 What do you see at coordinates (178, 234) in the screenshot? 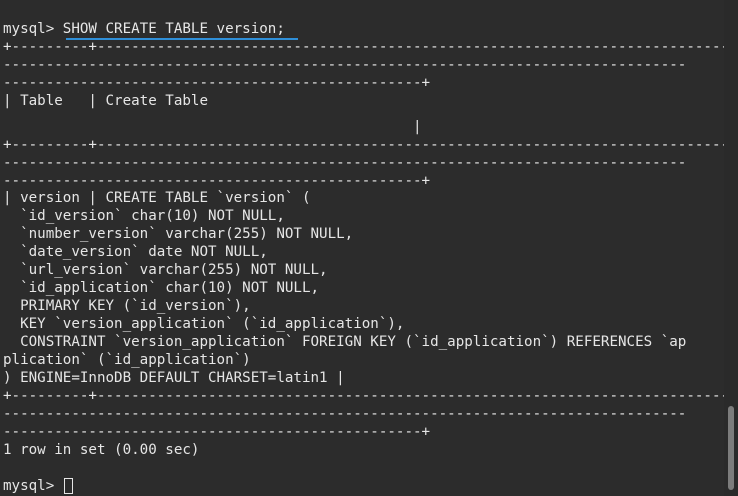
I see `table-row-line: `number_version` varchar(255) NOT NULL,` at bounding box center [178, 234].